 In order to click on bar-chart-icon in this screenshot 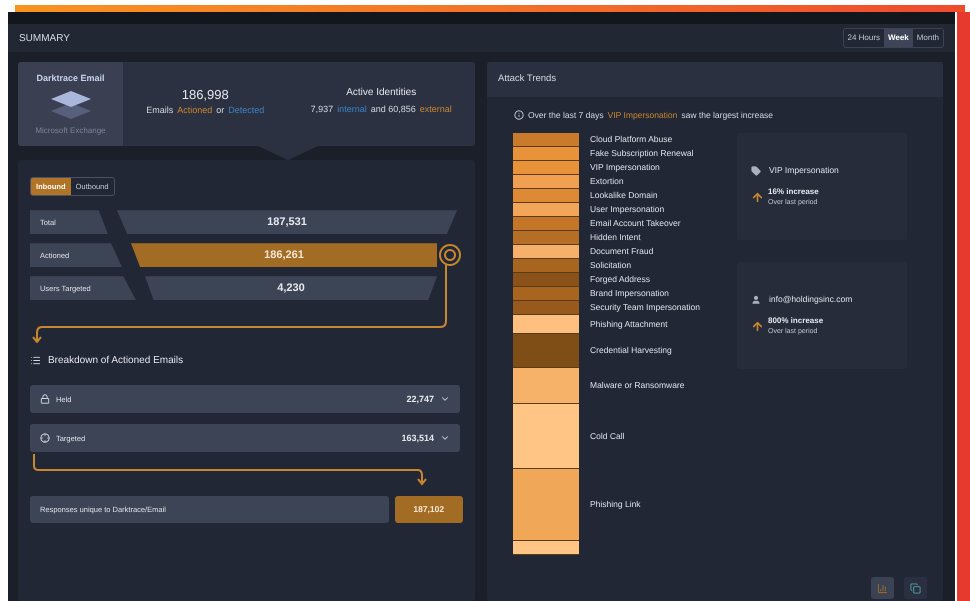, I will do `click(882, 588)`.